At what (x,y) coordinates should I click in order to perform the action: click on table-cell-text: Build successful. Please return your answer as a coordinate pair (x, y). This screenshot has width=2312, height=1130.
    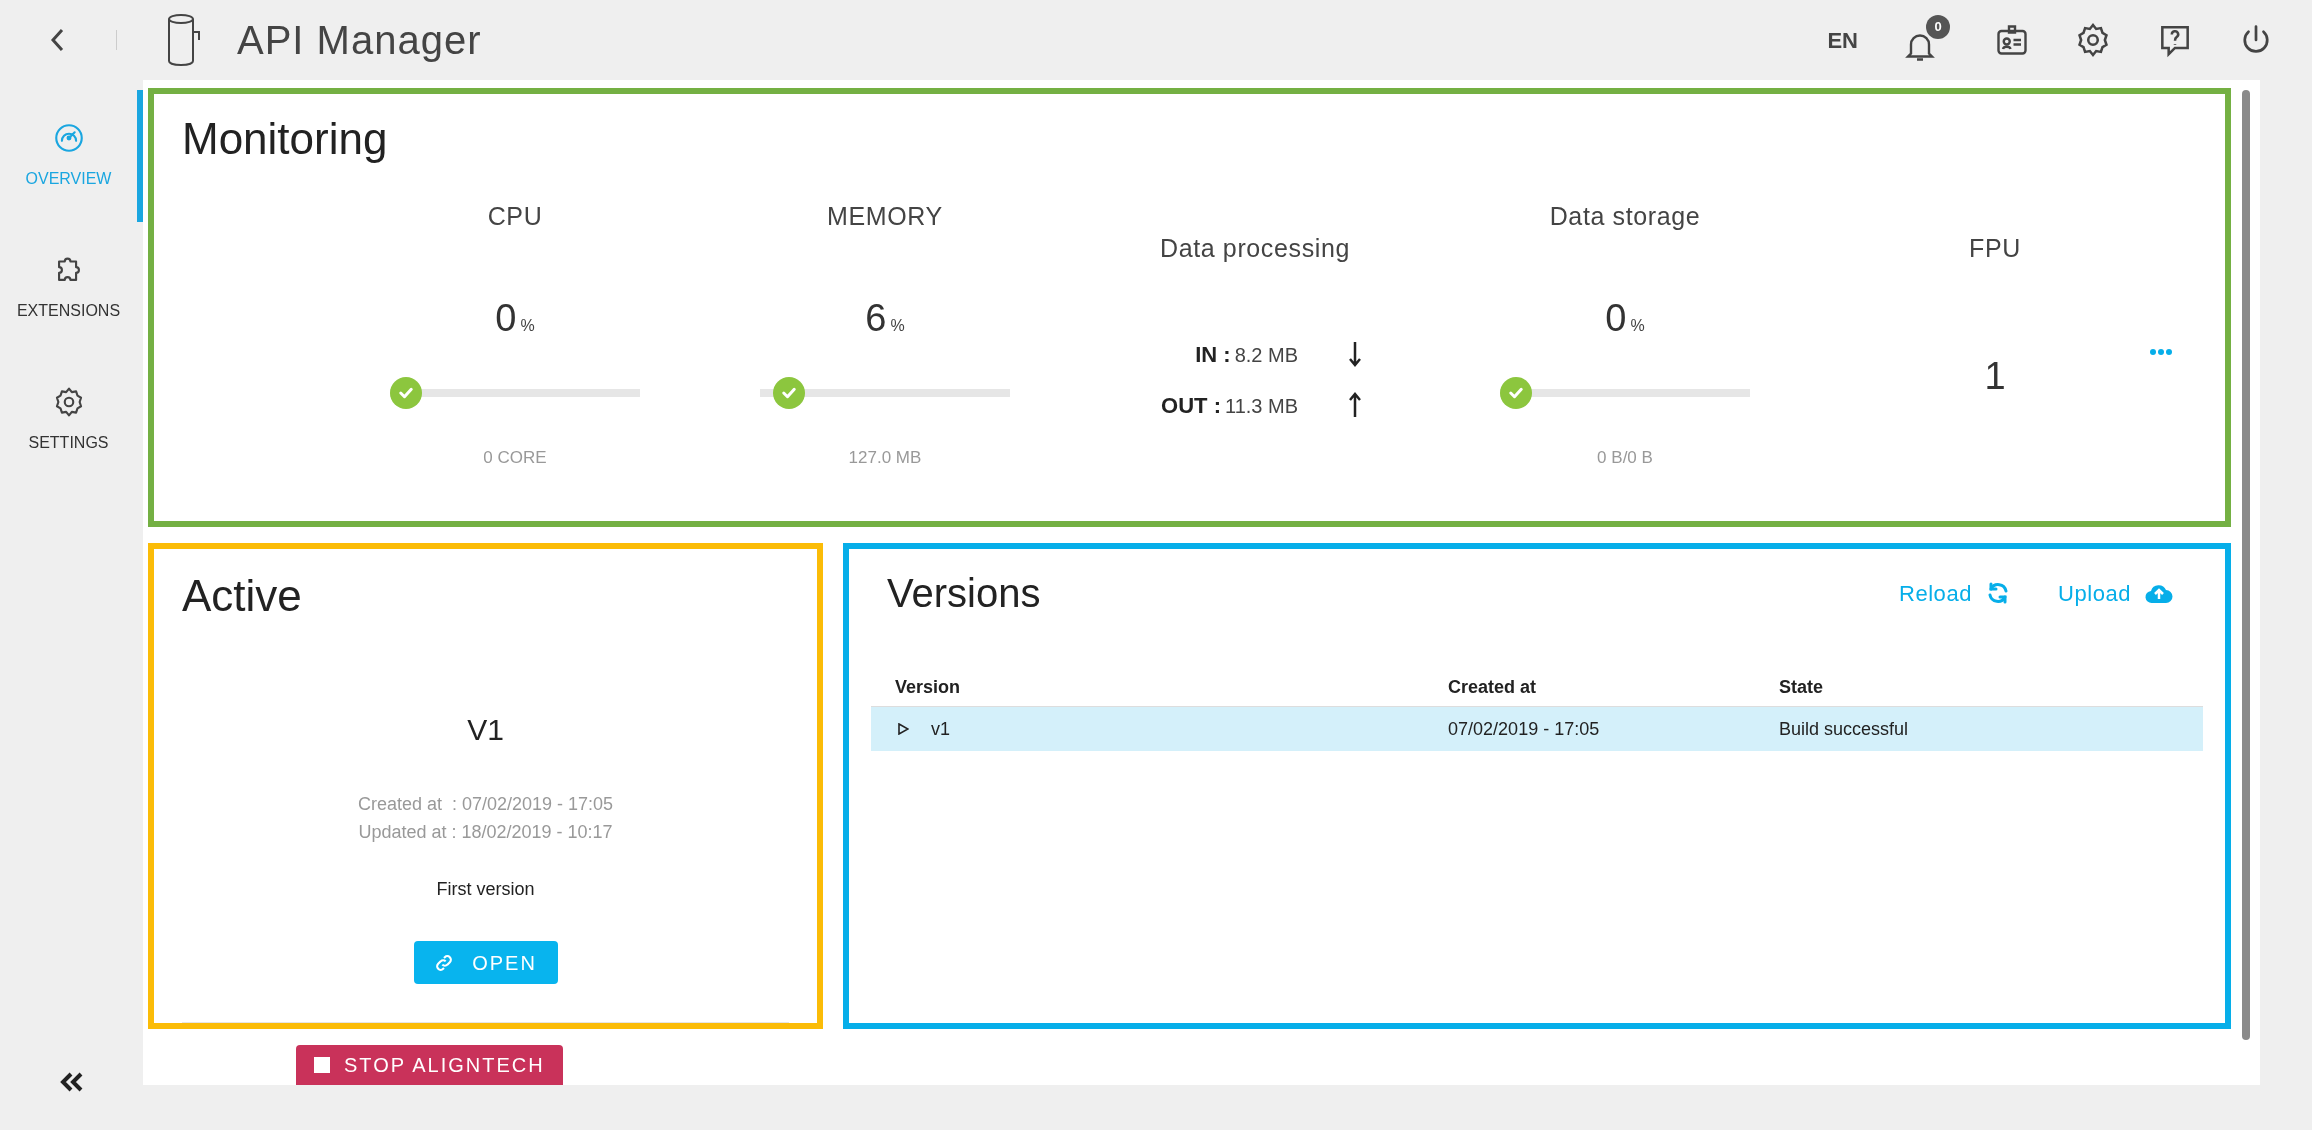
    Looking at the image, I should click on (1844, 729).